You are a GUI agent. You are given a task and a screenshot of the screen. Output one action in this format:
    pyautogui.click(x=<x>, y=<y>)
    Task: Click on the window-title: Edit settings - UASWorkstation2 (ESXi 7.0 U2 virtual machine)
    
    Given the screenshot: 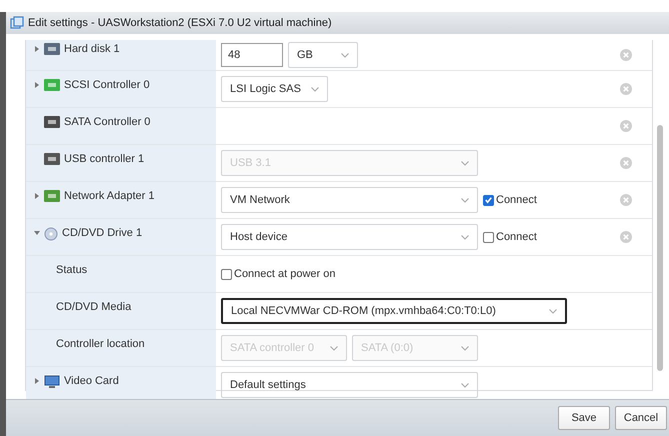 What is the action you would take?
    pyautogui.click(x=180, y=23)
    